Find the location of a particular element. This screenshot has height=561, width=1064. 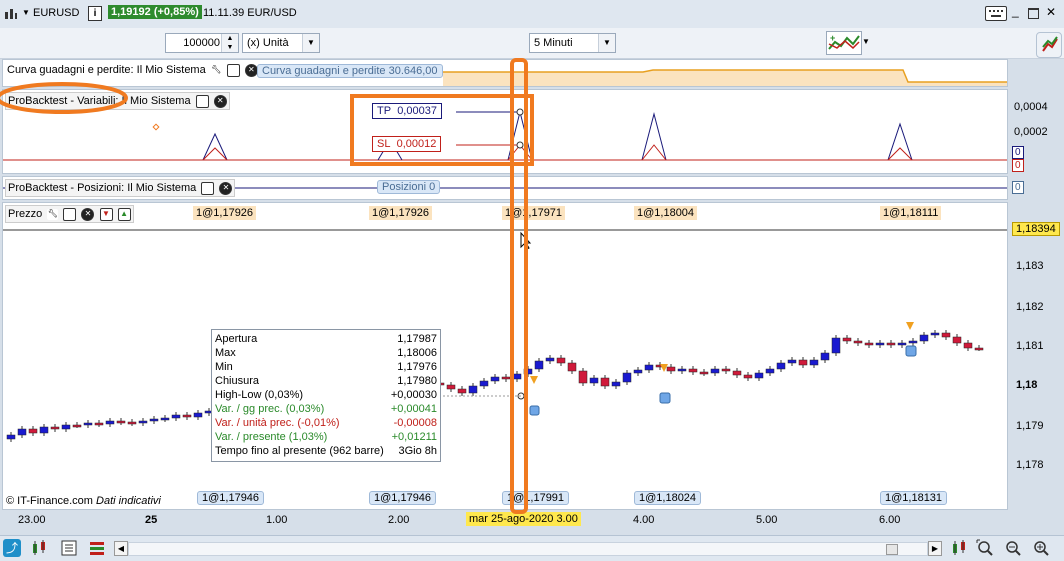

unit-select: (x) Unità ▼ is located at coordinates (281, 43).